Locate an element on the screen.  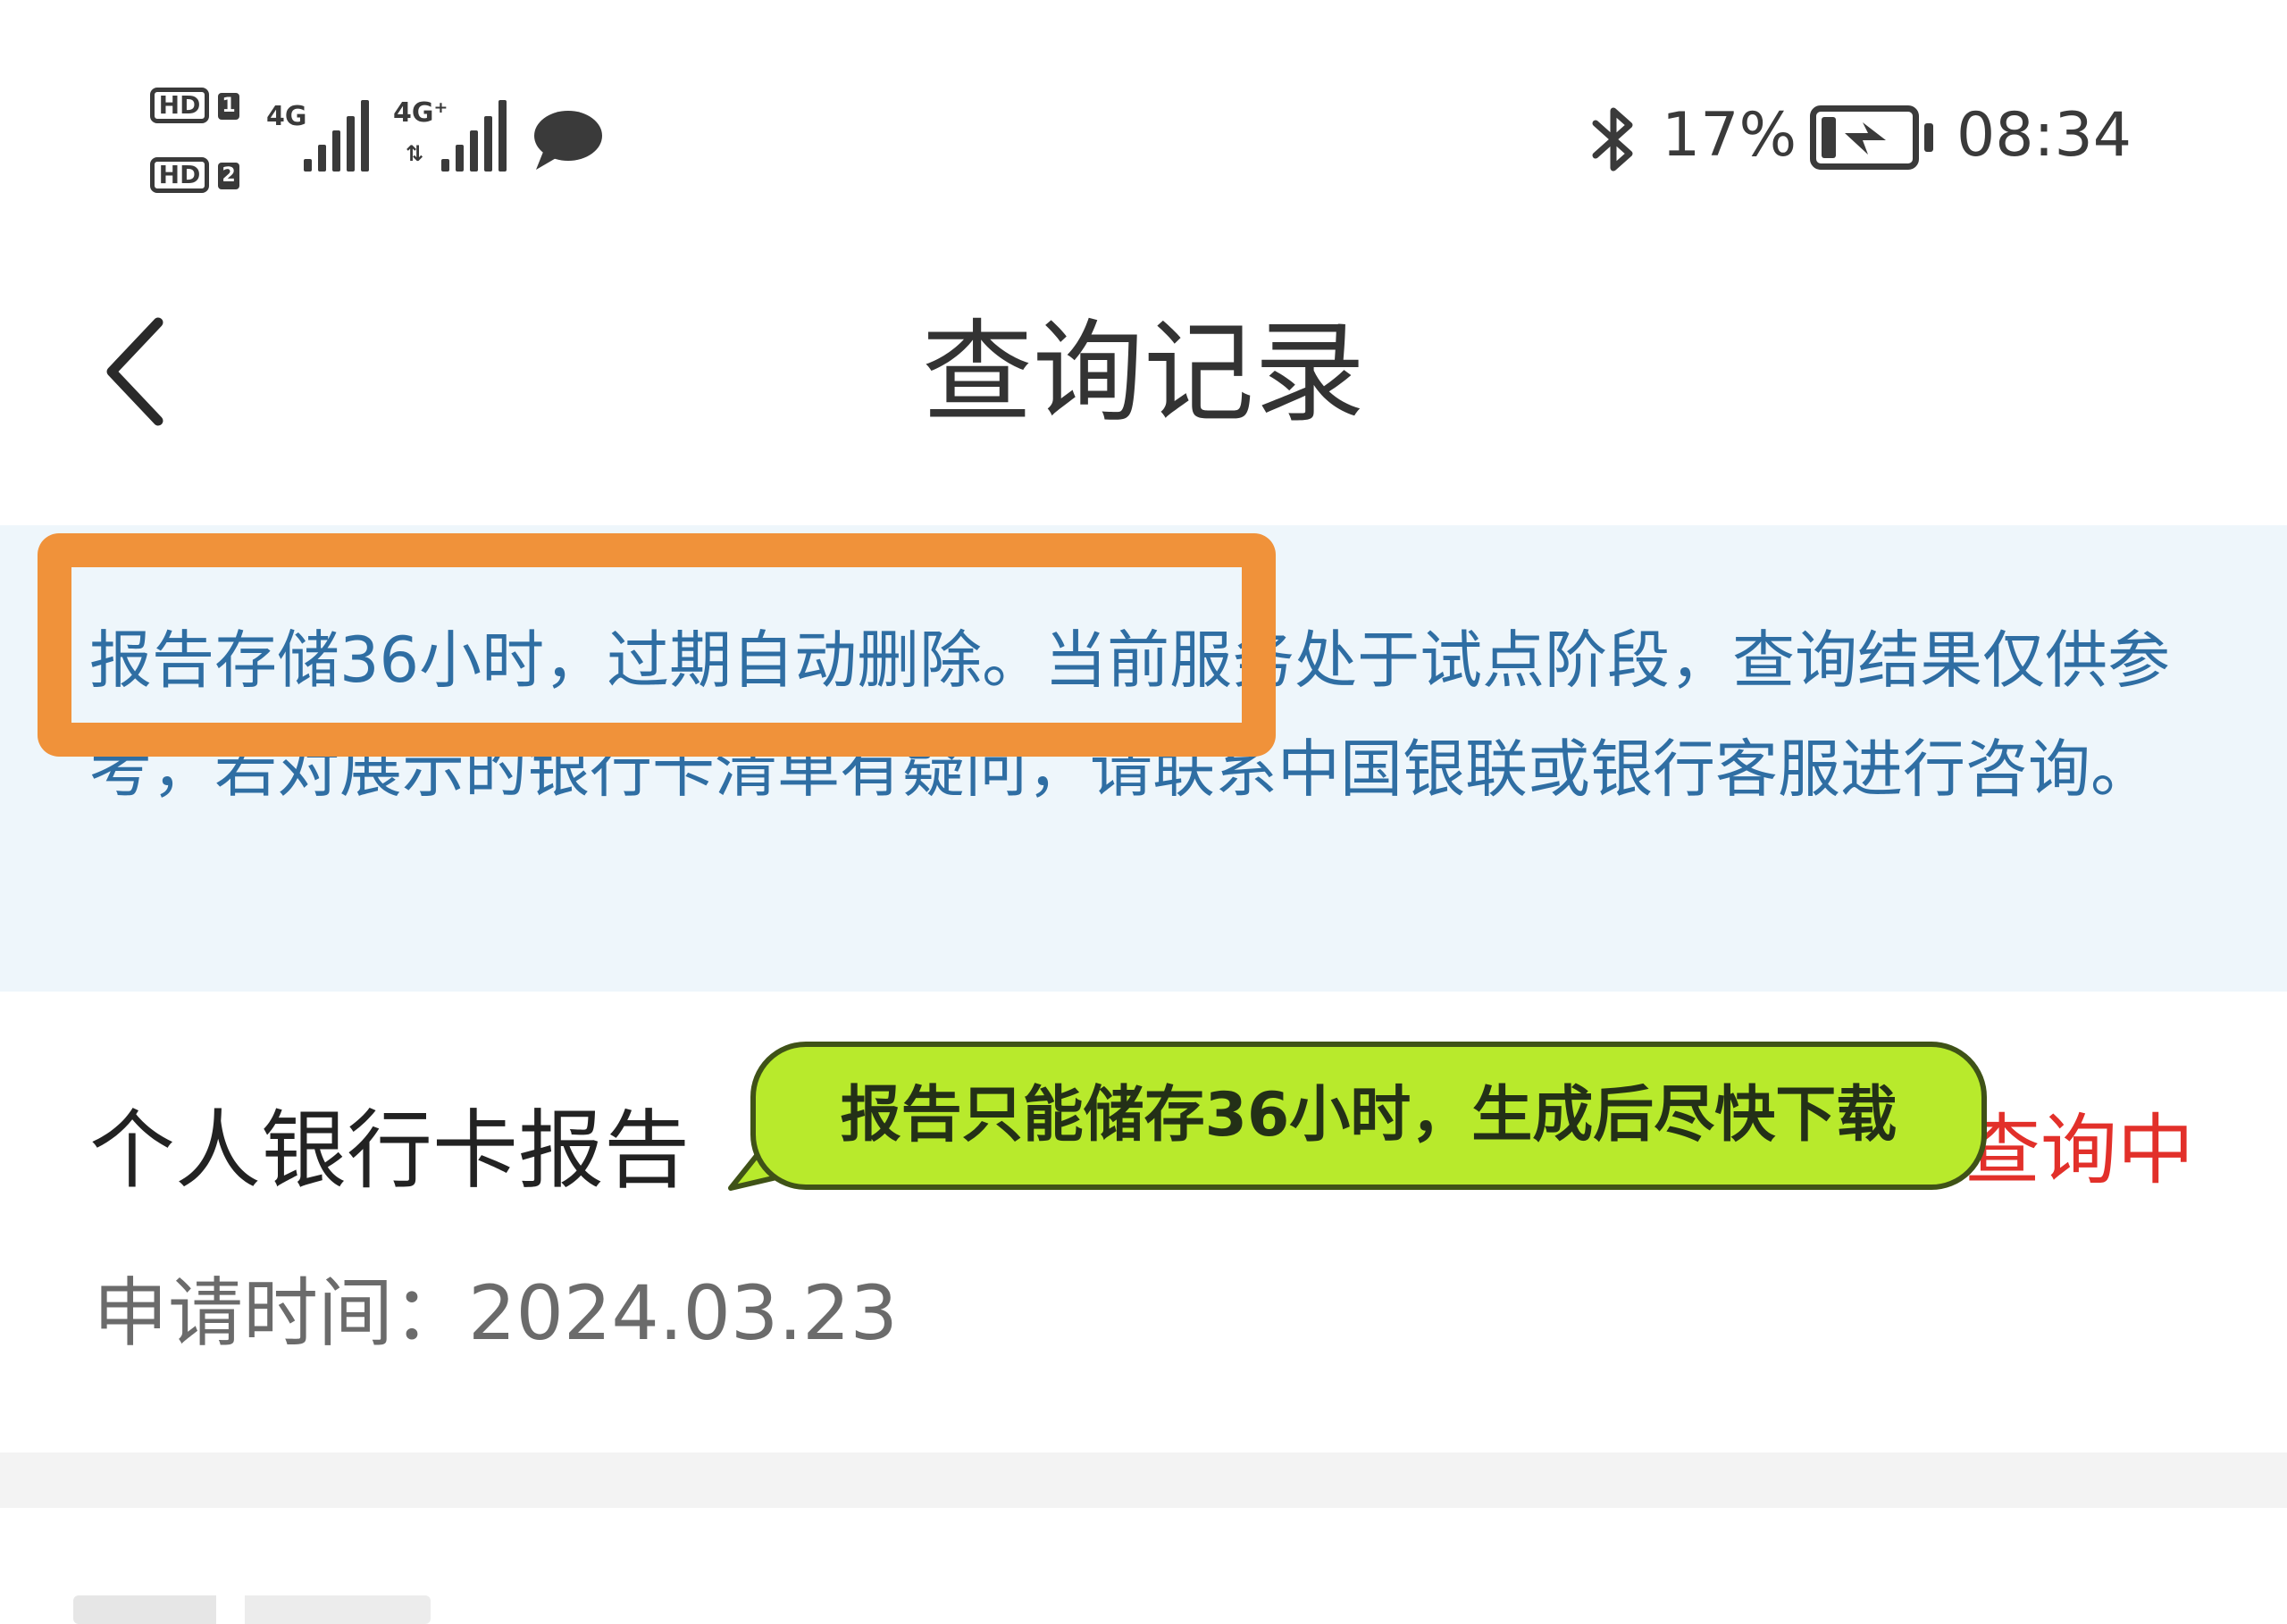
sim2-number: 2 is located at coordinates (228, 176).